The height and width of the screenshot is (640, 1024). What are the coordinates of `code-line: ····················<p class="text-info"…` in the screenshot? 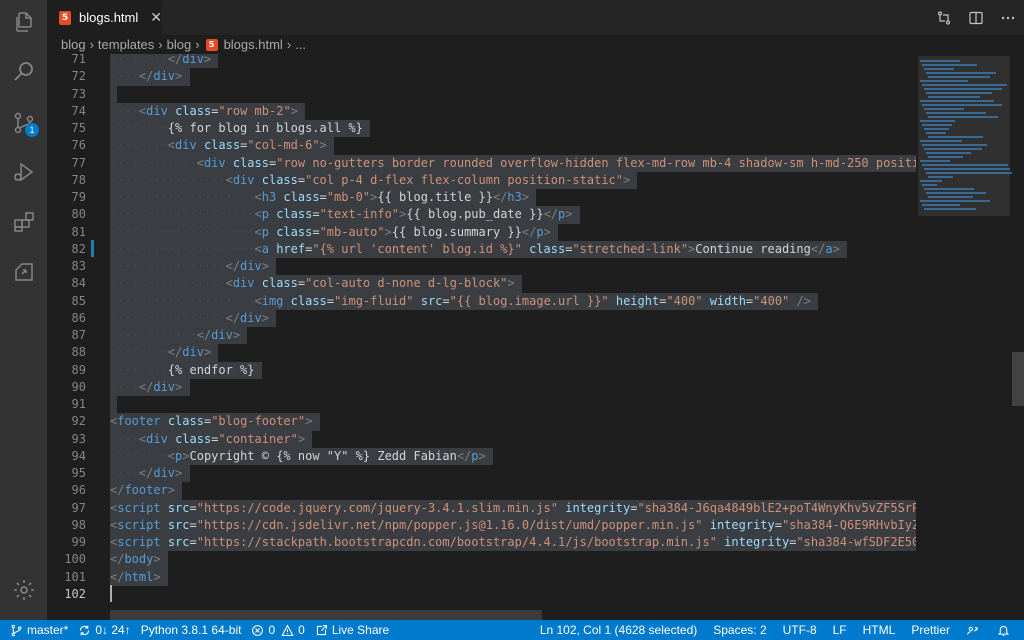 It's located at (345, 215).